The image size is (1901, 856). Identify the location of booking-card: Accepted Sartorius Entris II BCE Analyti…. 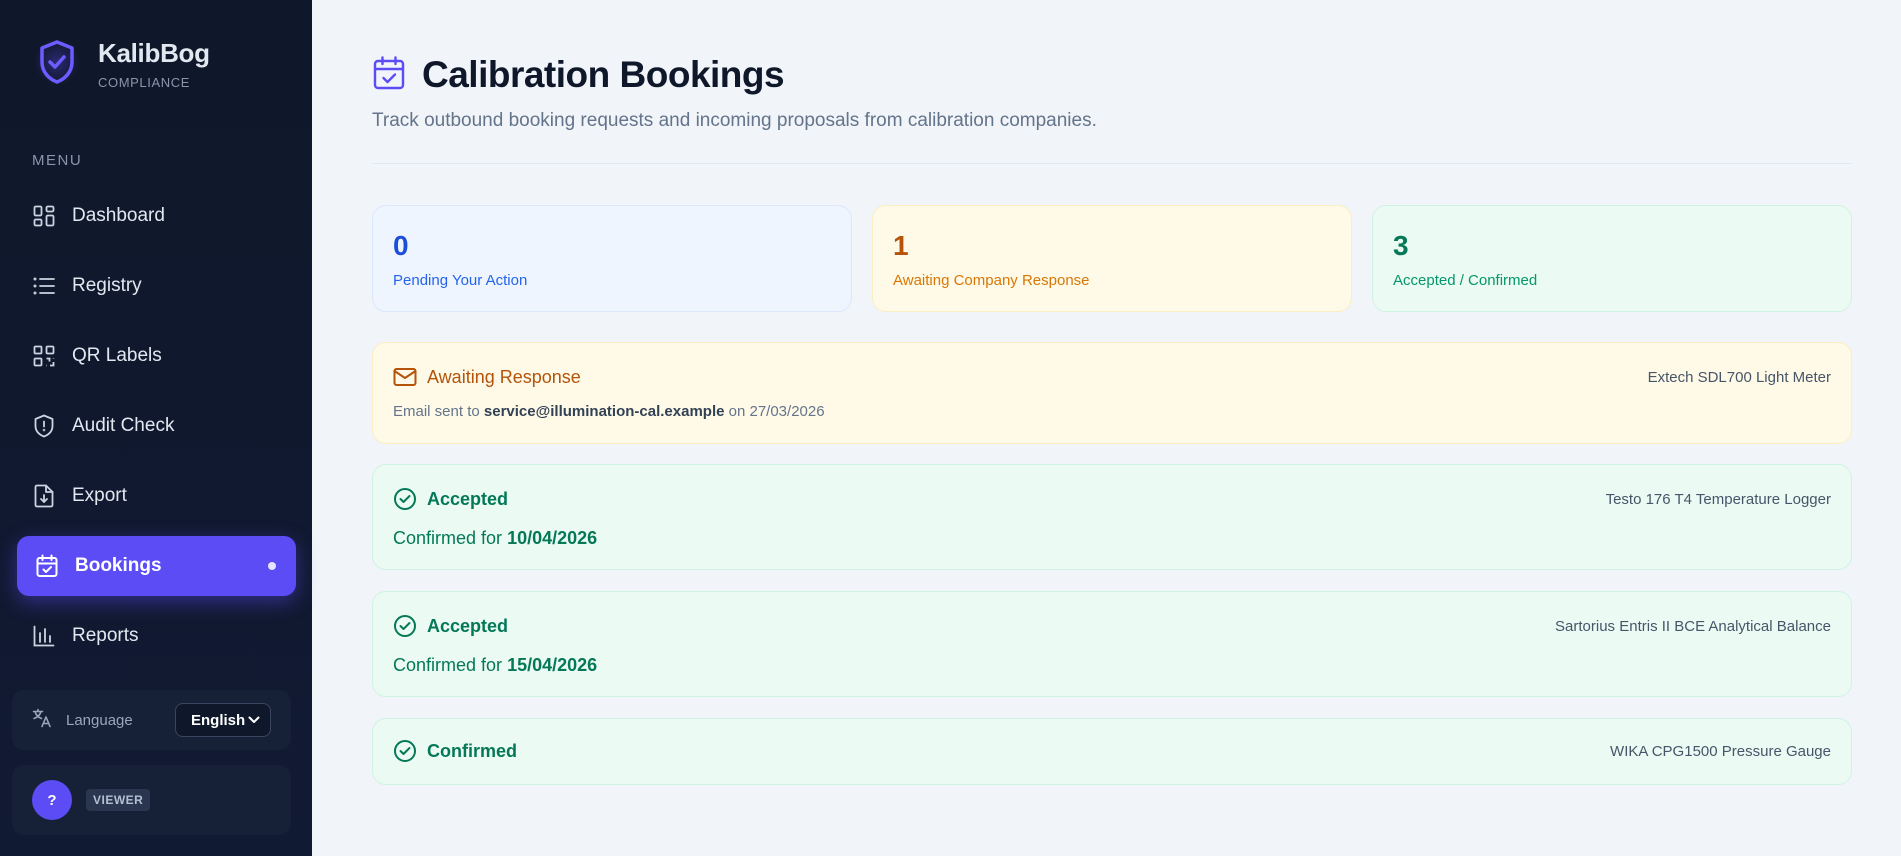
(1112, 644).